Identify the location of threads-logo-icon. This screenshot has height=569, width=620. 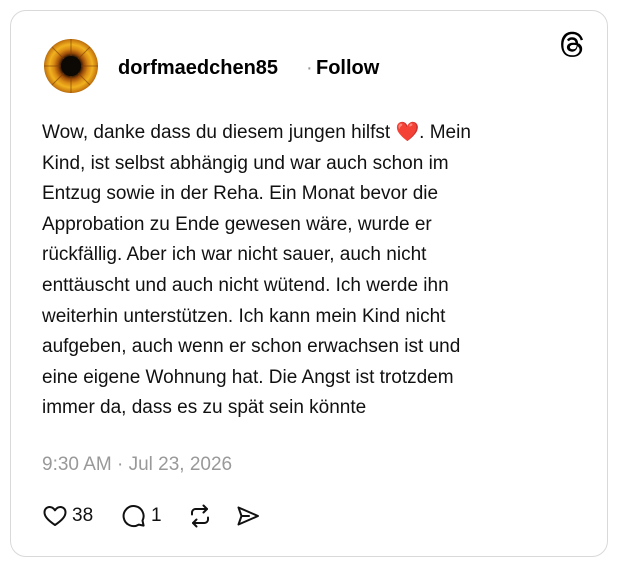
(573, 45).